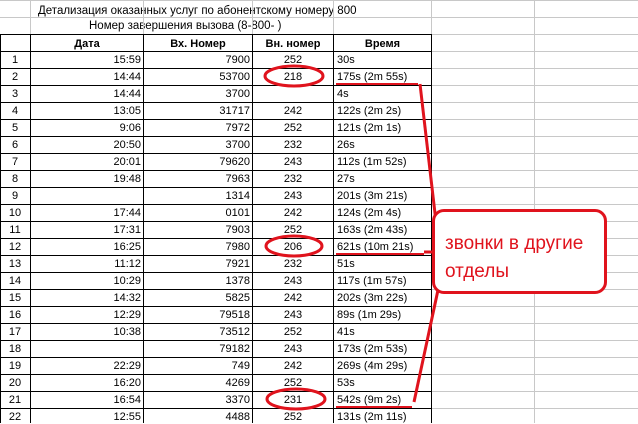 The width and height of the screenshot is (638, 424). Describe the element at coordinates (514, 257) in the screenshot. I see `annotation-text: звонки в другие отделы` at that location.